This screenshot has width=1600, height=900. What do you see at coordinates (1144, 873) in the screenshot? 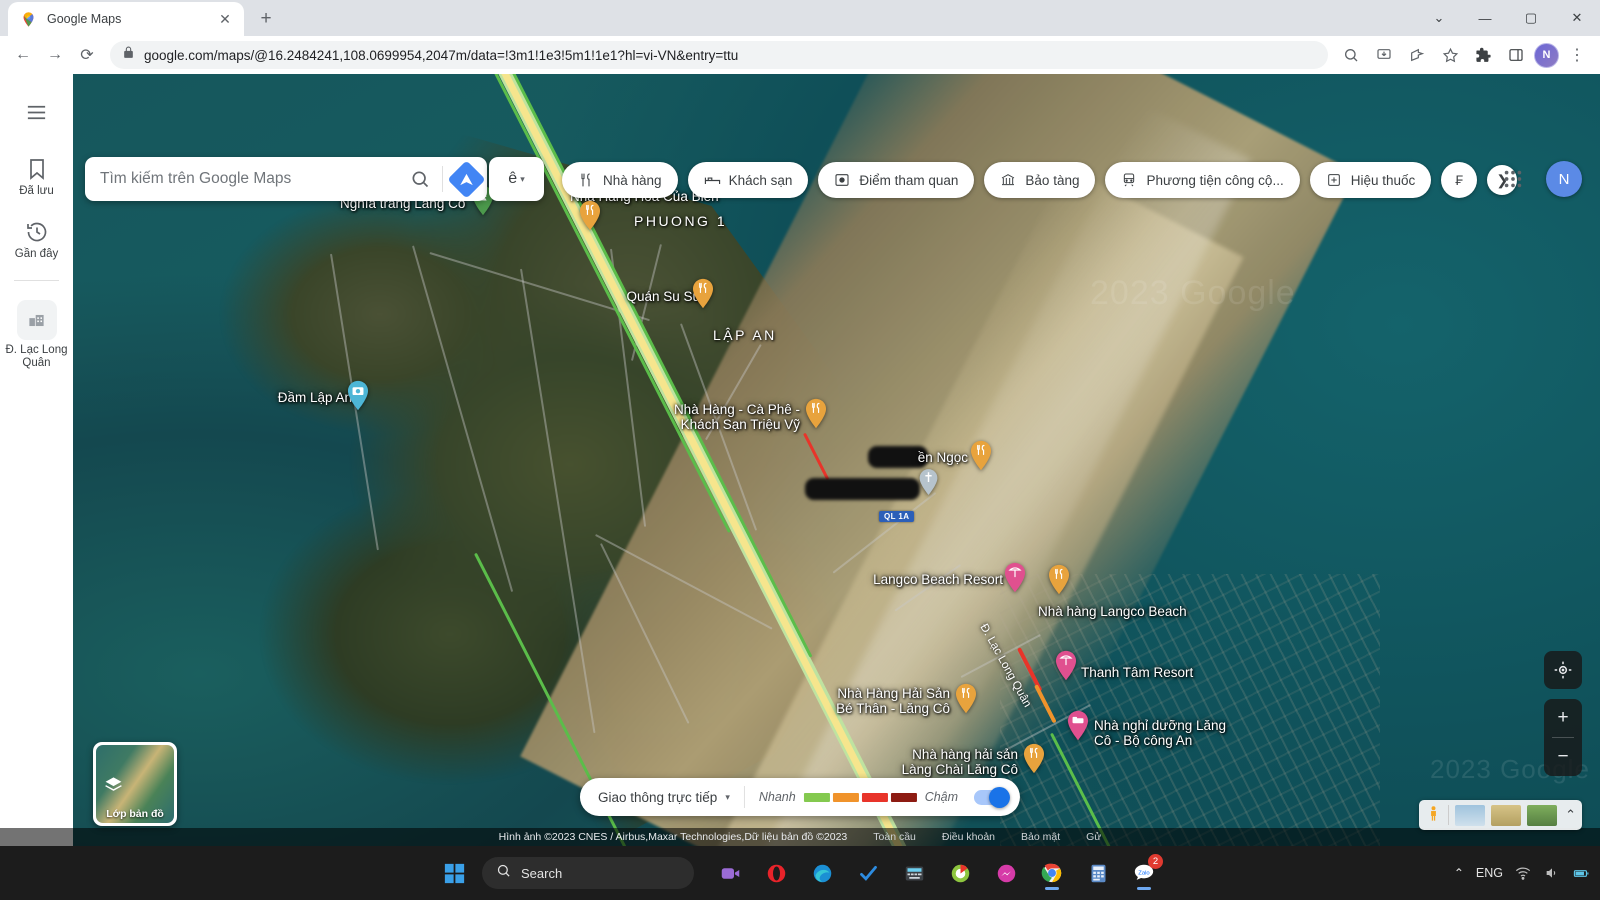
I see `zalo-icon: Zalo 2` at bounding box center [1144, 873].